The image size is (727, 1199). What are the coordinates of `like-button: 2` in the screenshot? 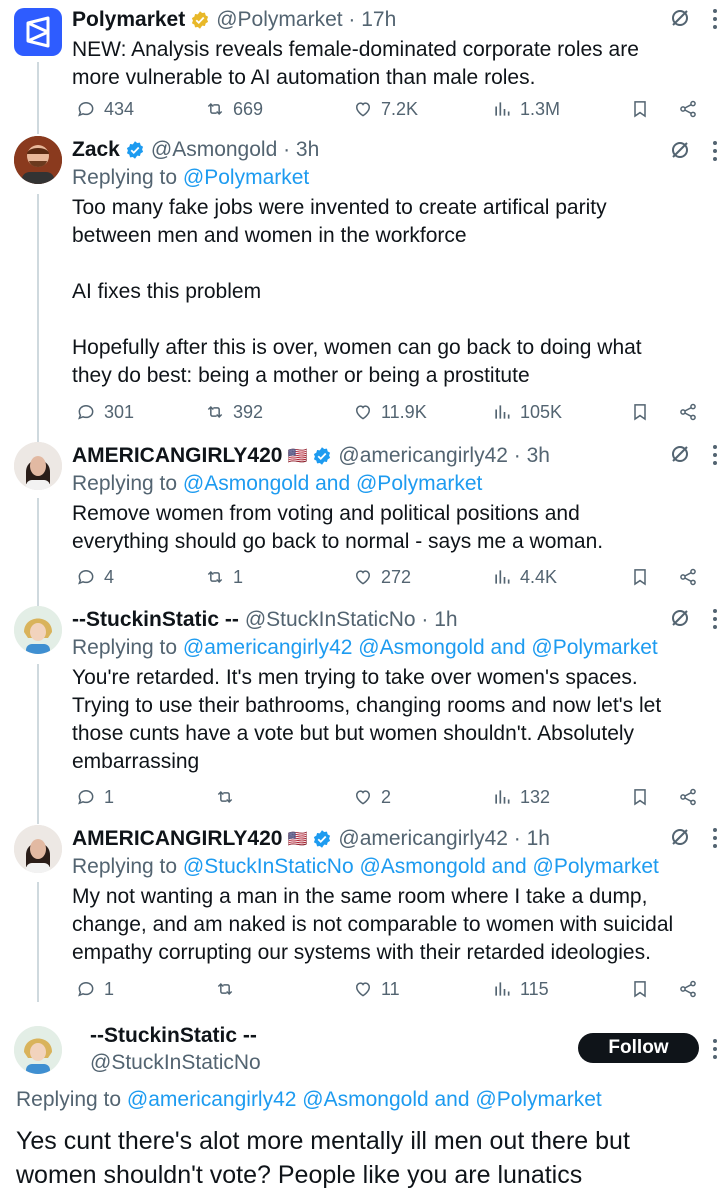 It's located at (372, 797).